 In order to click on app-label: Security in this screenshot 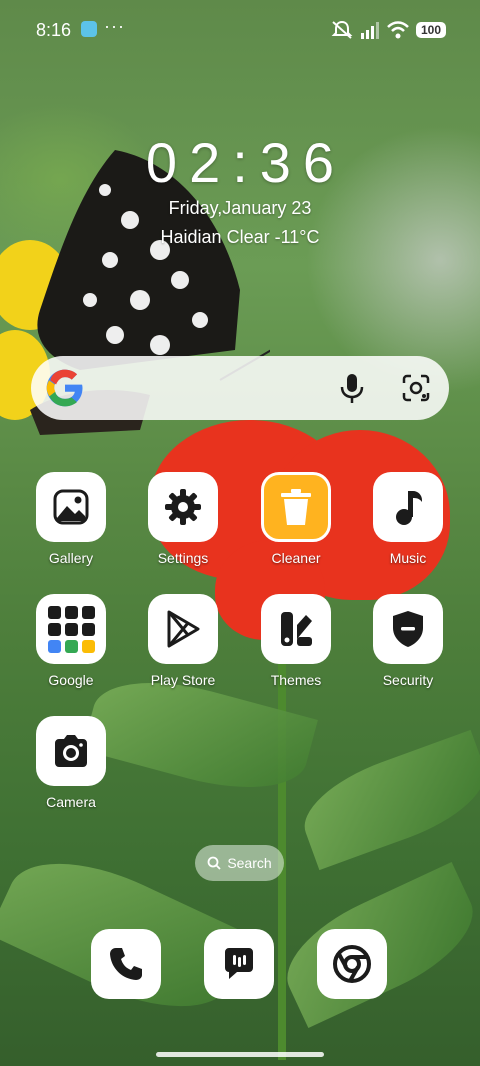, I will do `click(408, 680)`.